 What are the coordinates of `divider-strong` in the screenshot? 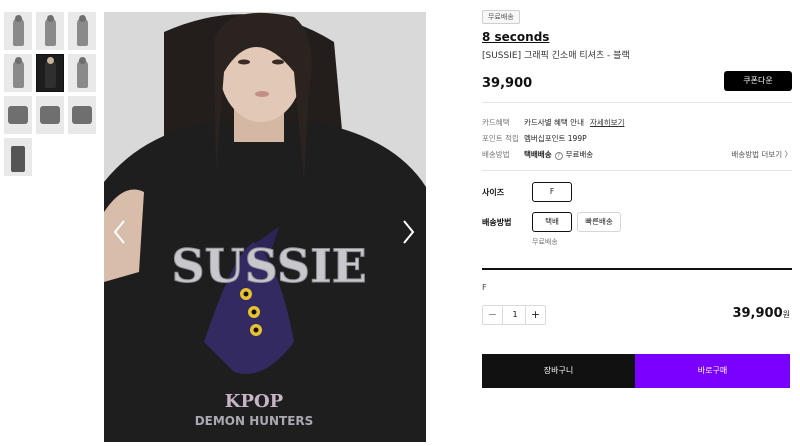 It's located at (637, 269).